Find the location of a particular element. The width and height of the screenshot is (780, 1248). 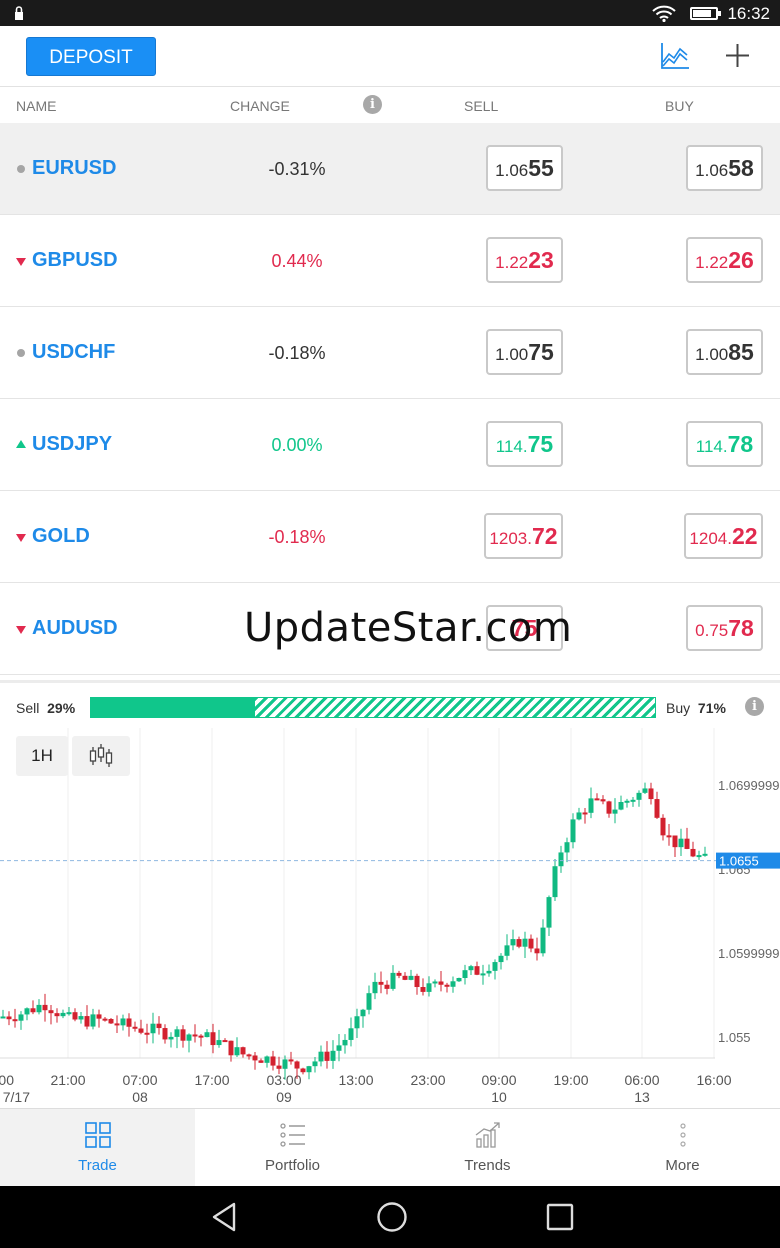

nav-trends: Trends is located at coordinates (487, 1148).